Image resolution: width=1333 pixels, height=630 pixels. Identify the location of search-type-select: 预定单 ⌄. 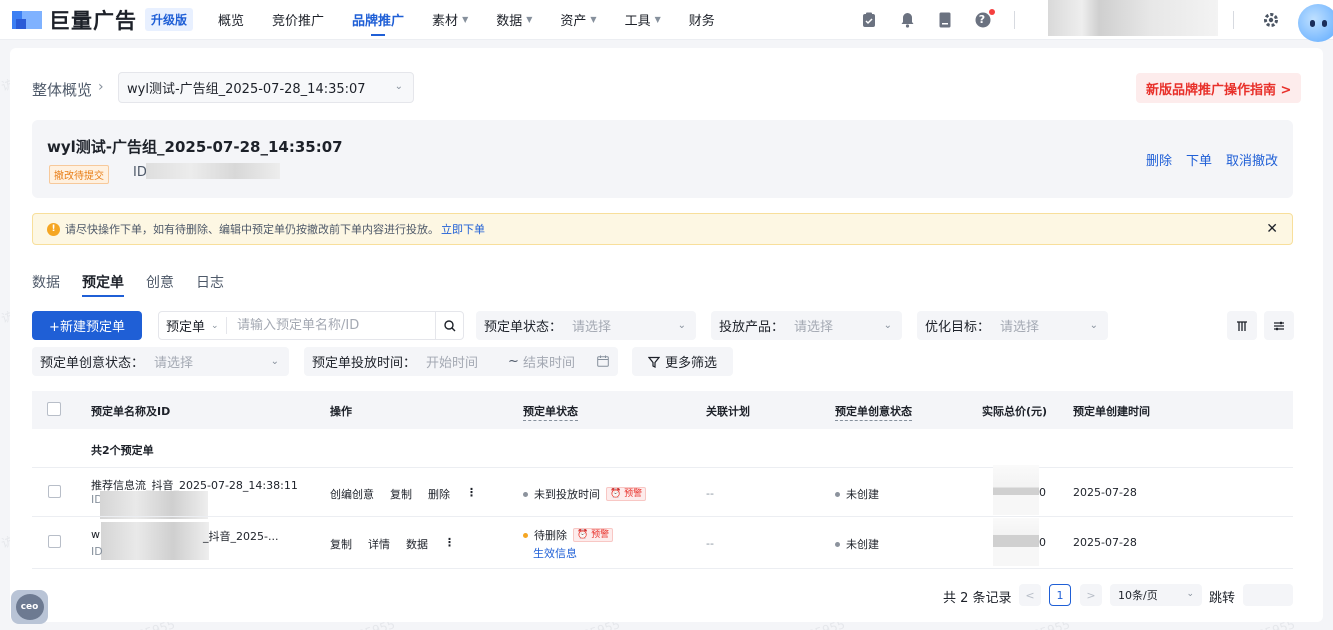
(193, 326).